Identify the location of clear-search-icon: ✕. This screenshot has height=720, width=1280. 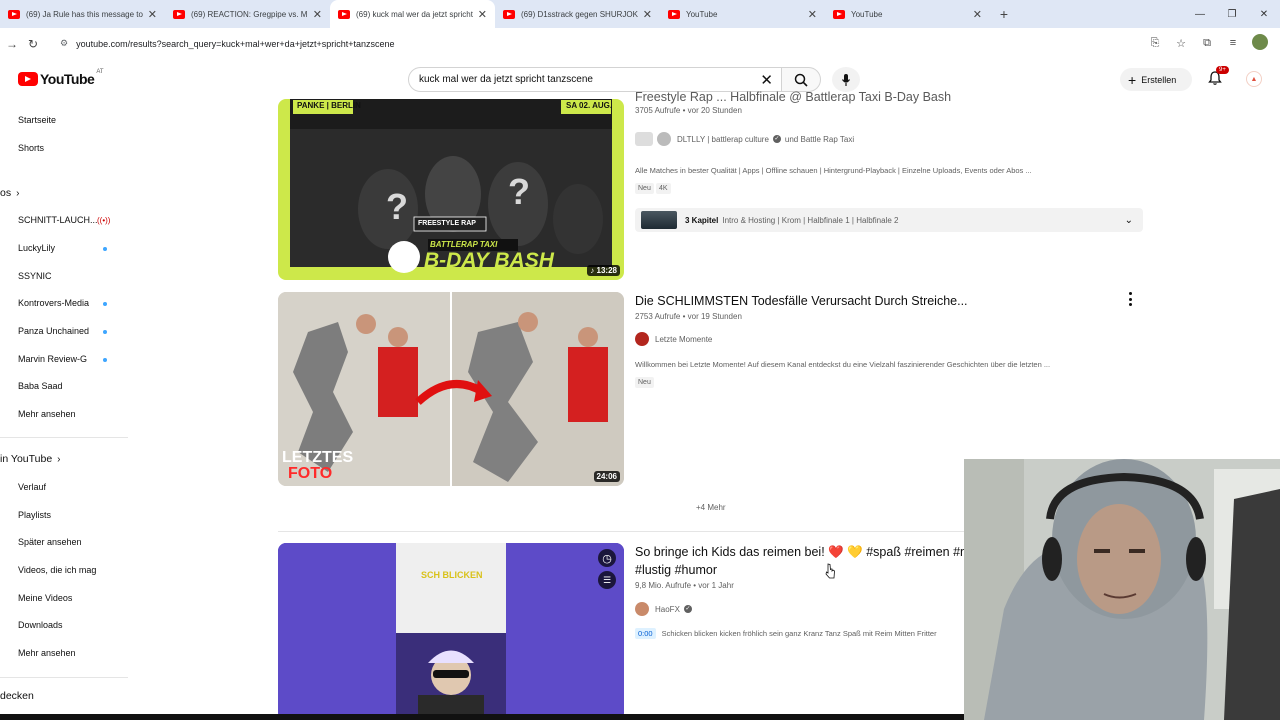
(766, 80).